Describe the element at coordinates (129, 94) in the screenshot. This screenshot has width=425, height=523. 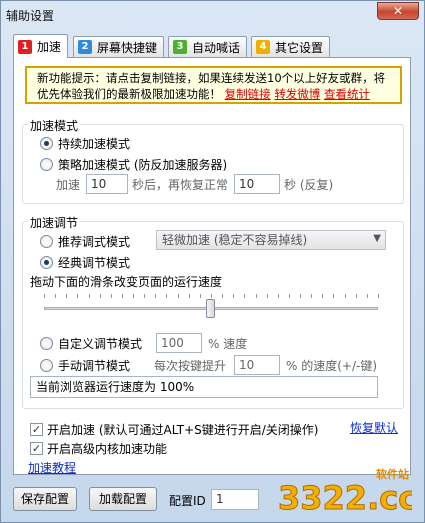
I see `notice-line-2: 优先体验我们的最新极限加速功能！` at that location.